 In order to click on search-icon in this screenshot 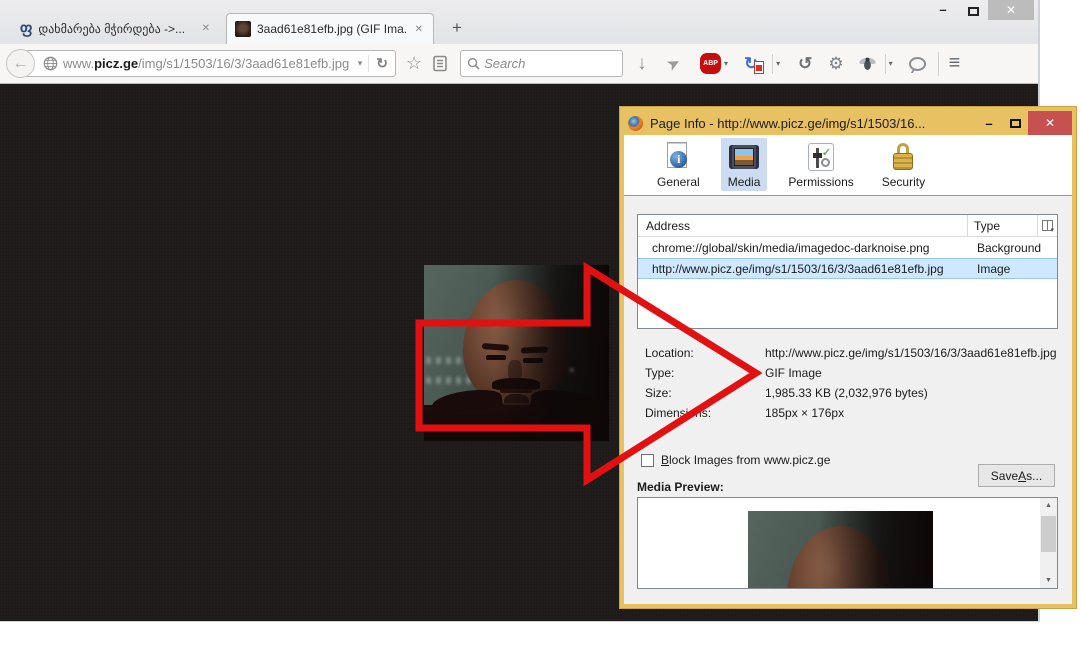, I will do `click(473, 63)`.